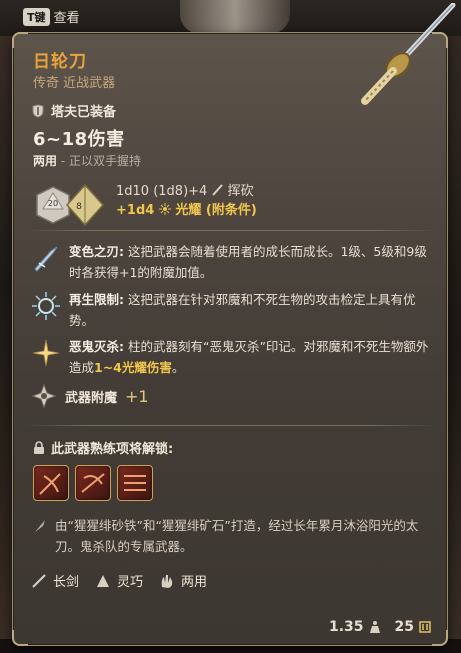 The width and height of the screenshot is (461, 653). What do you see at coordinates (235, 17) in the screenshot?
I see `background-character` at bounding box center [235, 17].